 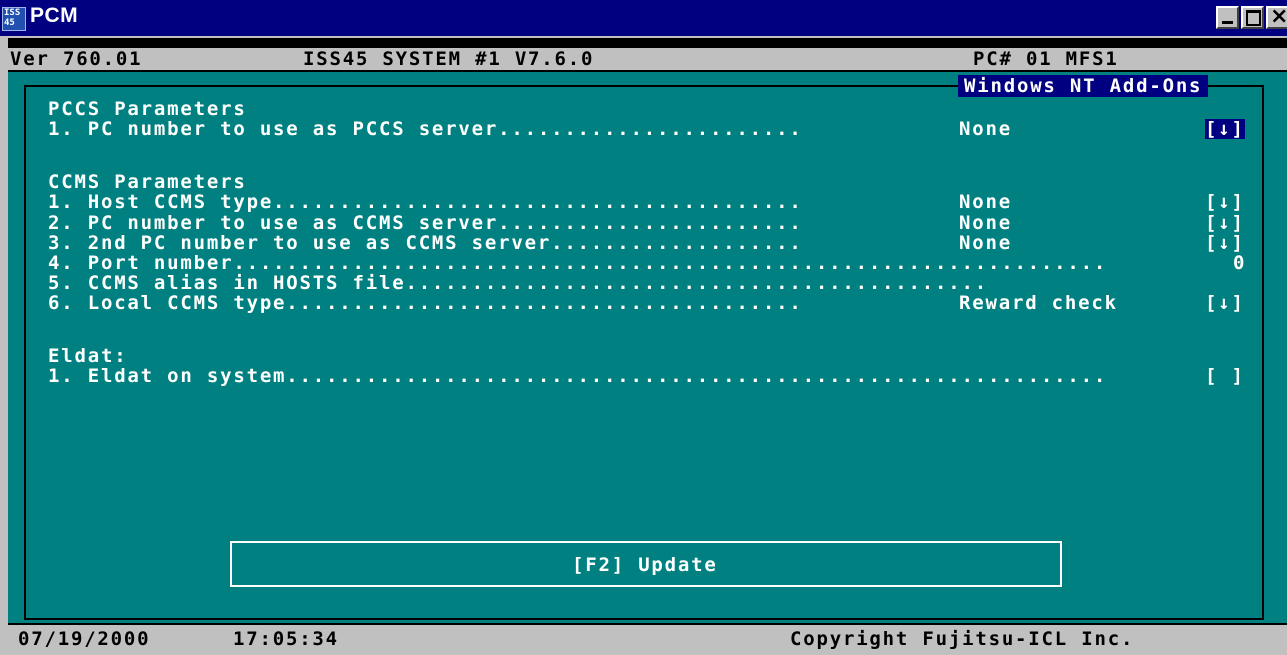 What do you see at coordinates (286, 639) in the screenshot?
I see `status-time: 17:05:34` at bounding box center [286, 639].